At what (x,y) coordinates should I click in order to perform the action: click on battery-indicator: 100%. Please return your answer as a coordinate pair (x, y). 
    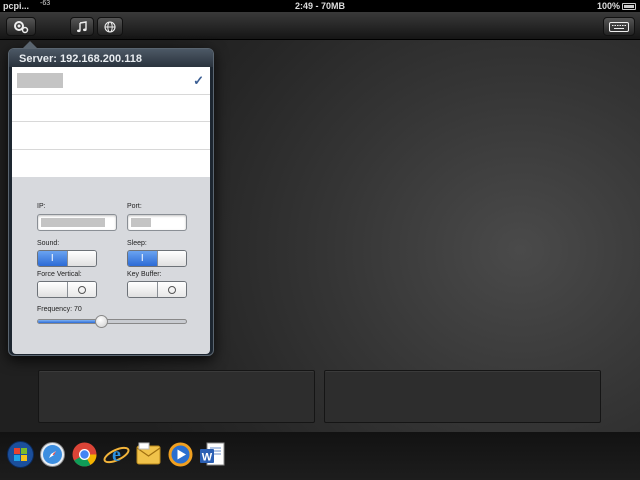
    Looking at the image, I should click on (616, 6).